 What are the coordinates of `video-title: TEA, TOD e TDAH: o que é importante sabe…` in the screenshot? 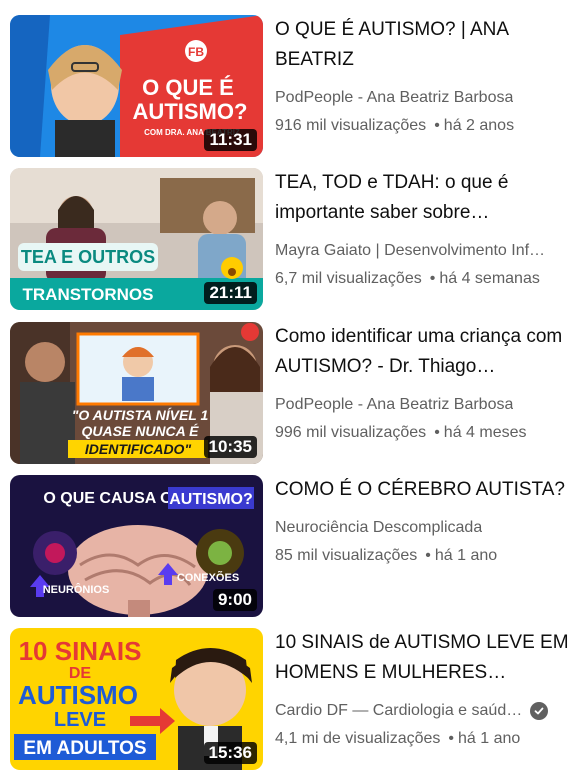 It's located at (425, 198).